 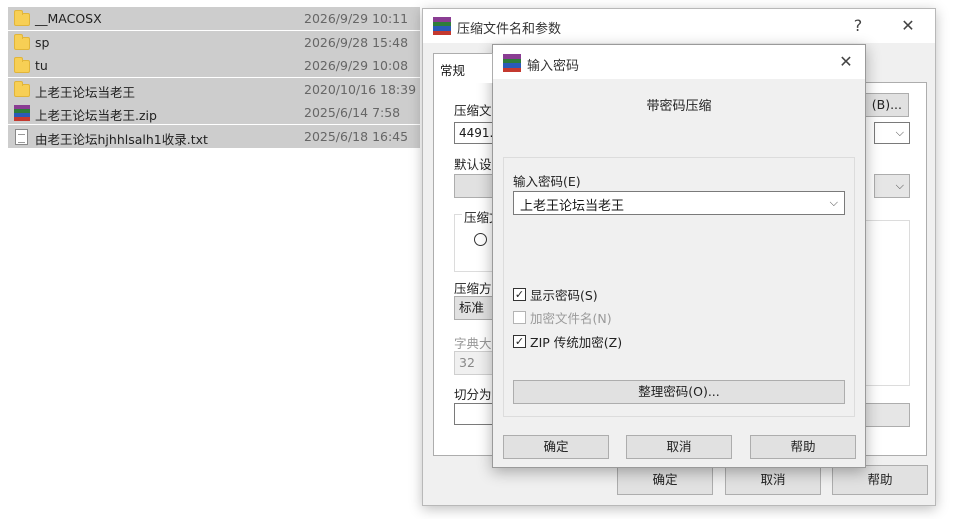 I want to click on tab-general: 常规, so click(x=463, y=68).